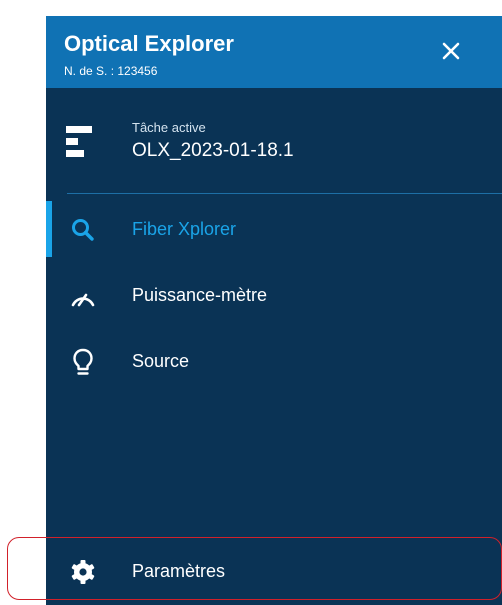  What do you see at coordinates (111, 71) in the screenshot?
I see `serial-number: N. de S. : 123456` at bounding box center [111, 71].